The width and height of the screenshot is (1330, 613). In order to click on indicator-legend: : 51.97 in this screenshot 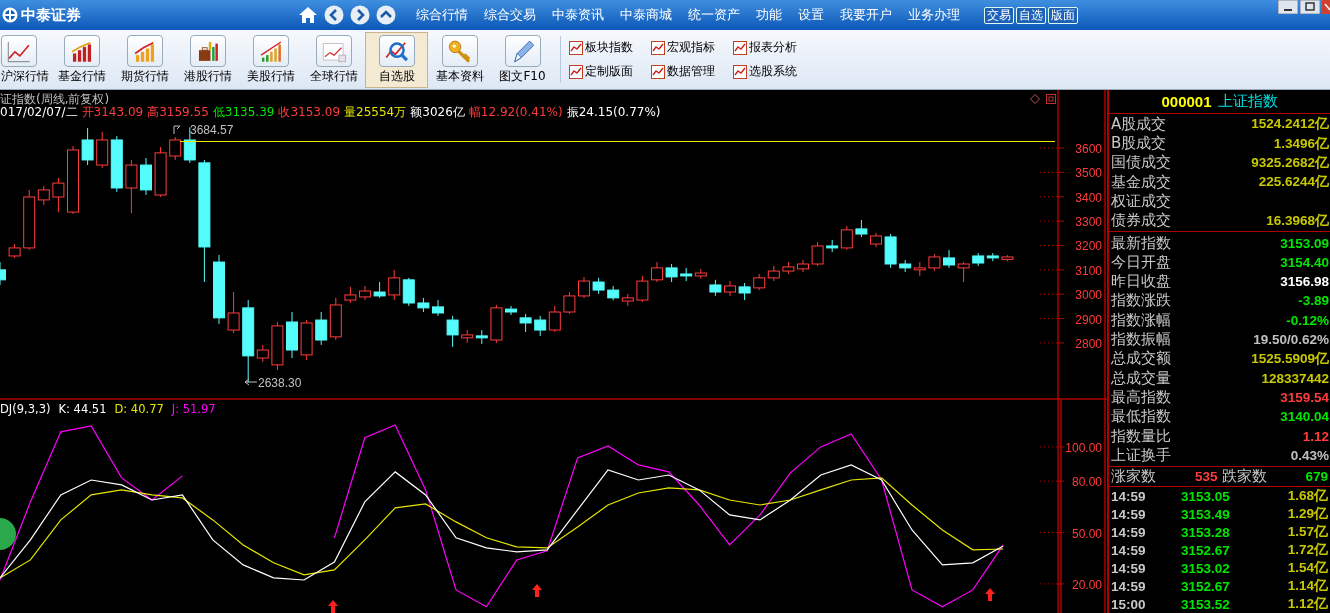, I will do `click(195, 409)`.